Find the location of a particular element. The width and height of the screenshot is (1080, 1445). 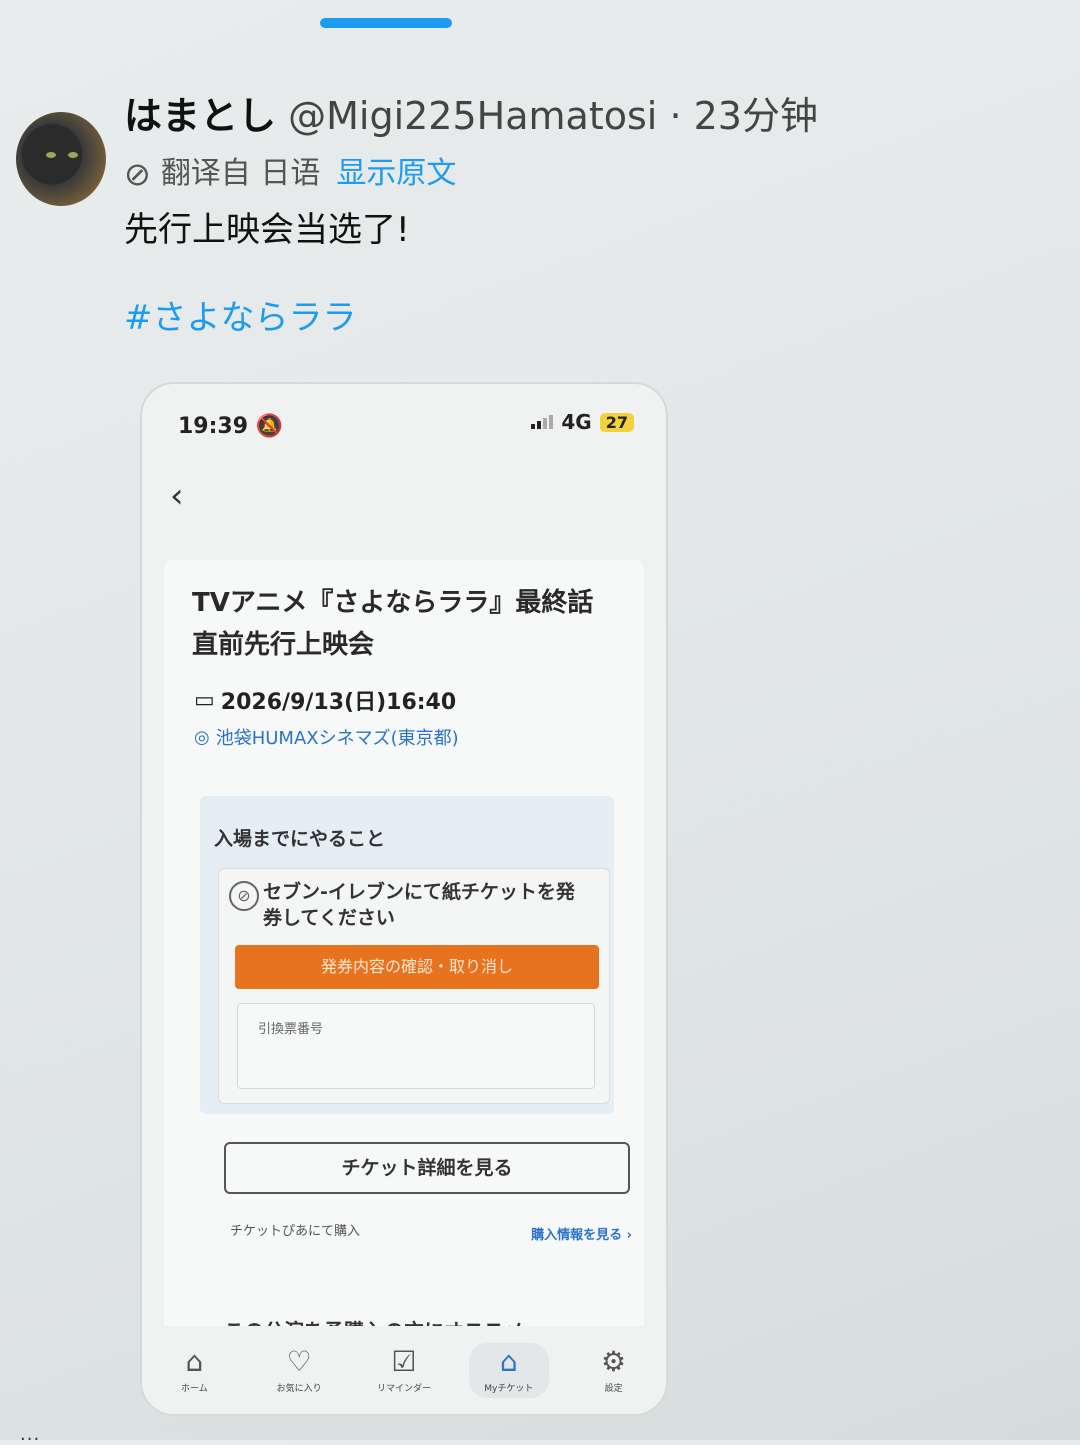

network-label: 4G is located at coordinates (576, 422).